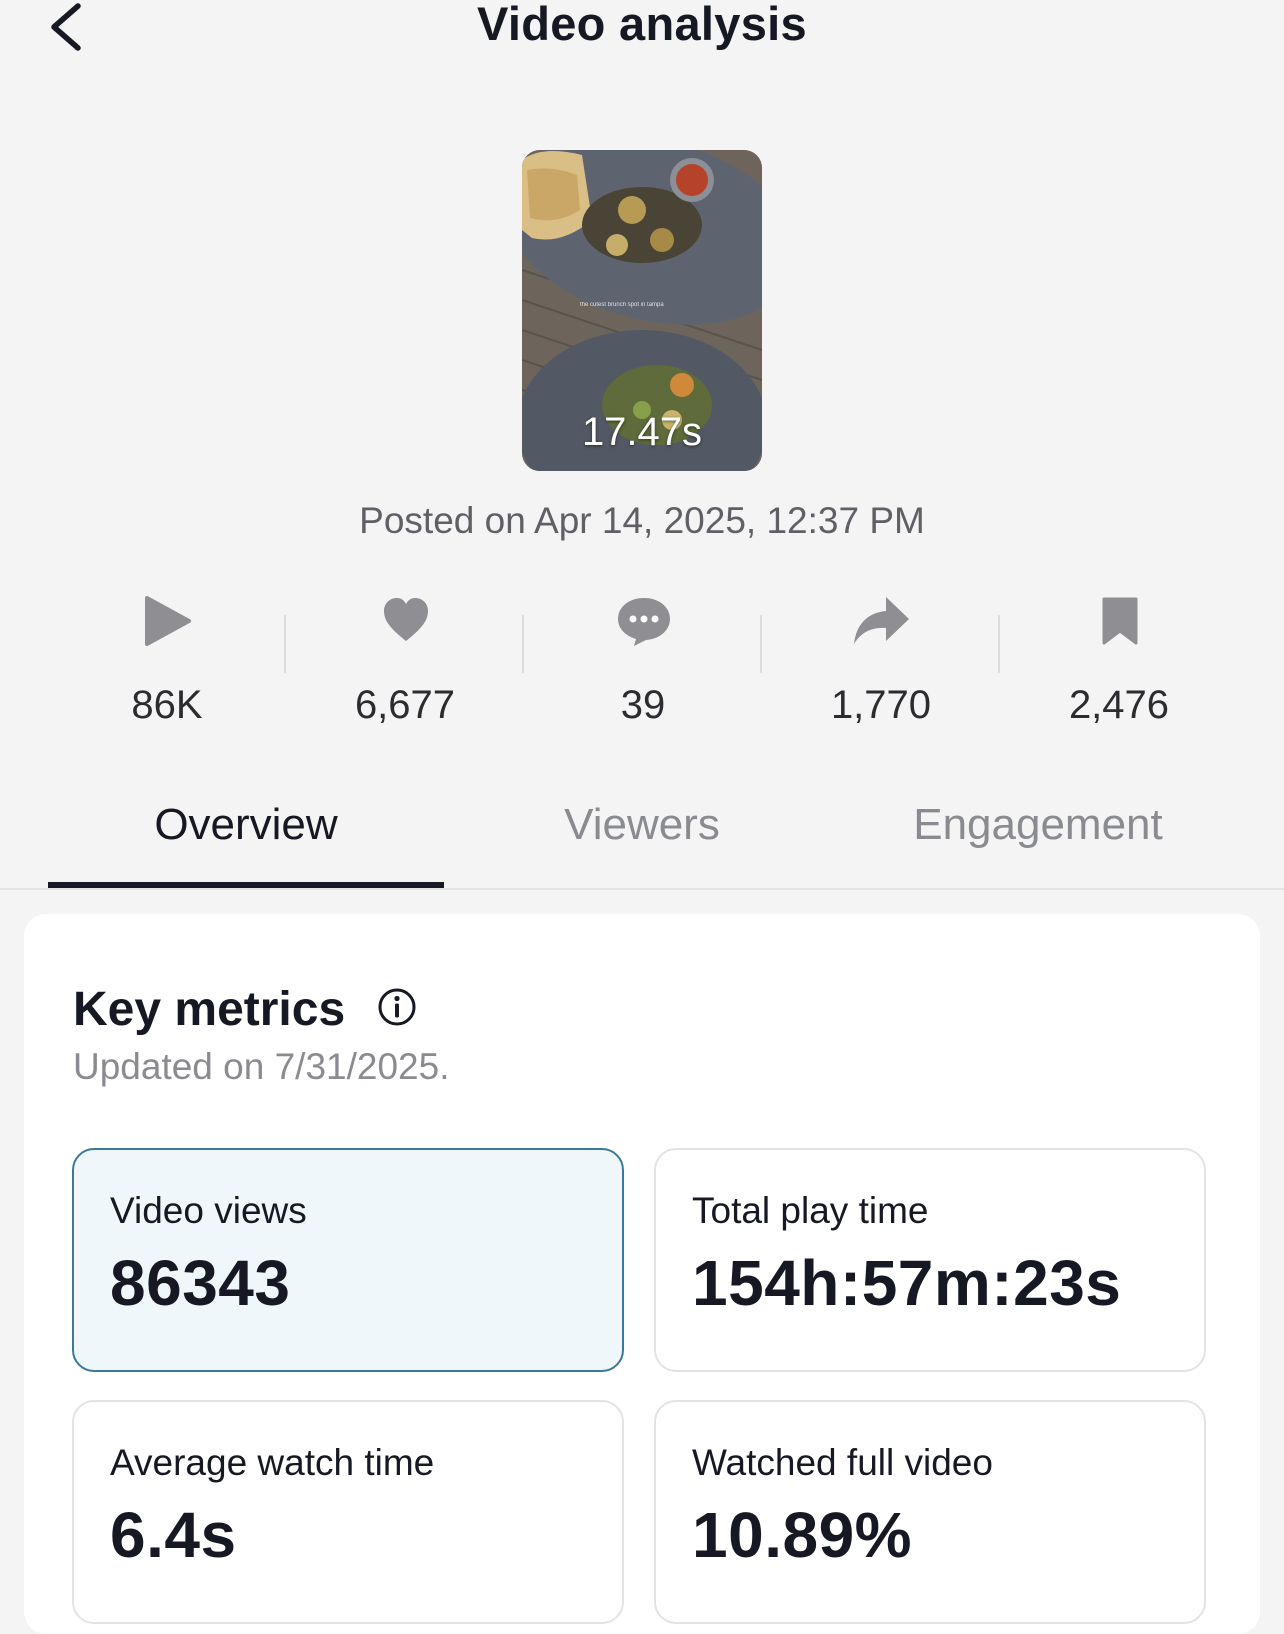 This screenshot has height=1634, width=1284. Describe the element at coordinates (1119, 705) in the screenshot. I see `stat-value: 2,476` at that location.